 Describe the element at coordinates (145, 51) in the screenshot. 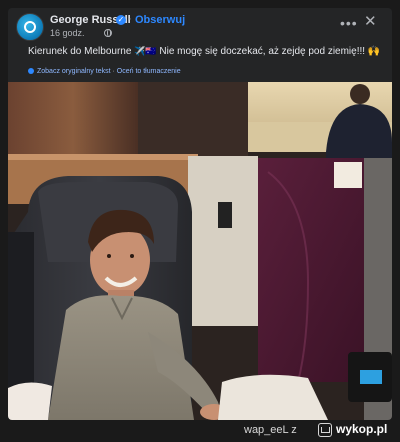

I see `airplane-icon: ✈️🇦🇺` at that location.